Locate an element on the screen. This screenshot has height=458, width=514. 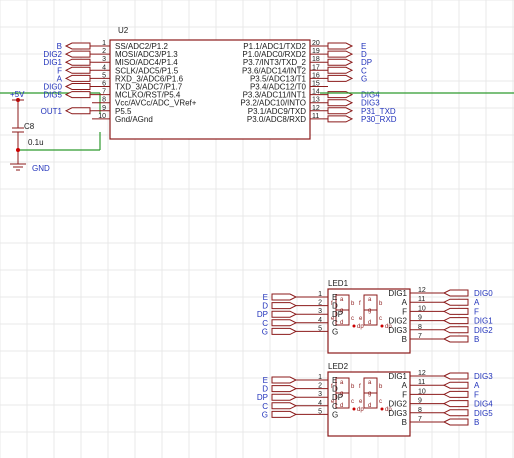
u2-pin-number: 13 is located at coordinates (316, 100).